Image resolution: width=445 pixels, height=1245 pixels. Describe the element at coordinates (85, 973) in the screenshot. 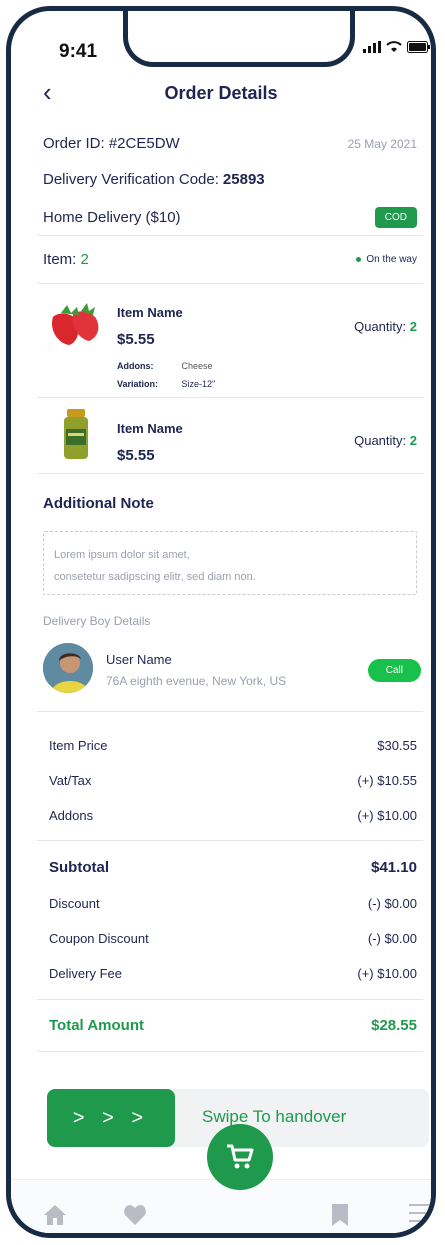

I see `summary-label: Delivery Fee` at that location.